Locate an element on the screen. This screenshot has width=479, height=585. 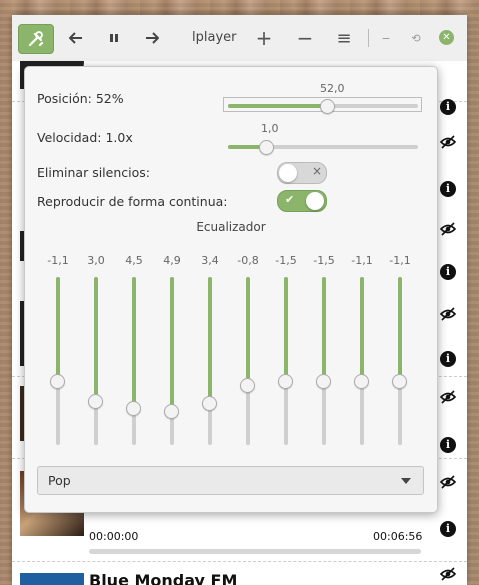
window-title: lplayer is located at coordinates (214, 37).